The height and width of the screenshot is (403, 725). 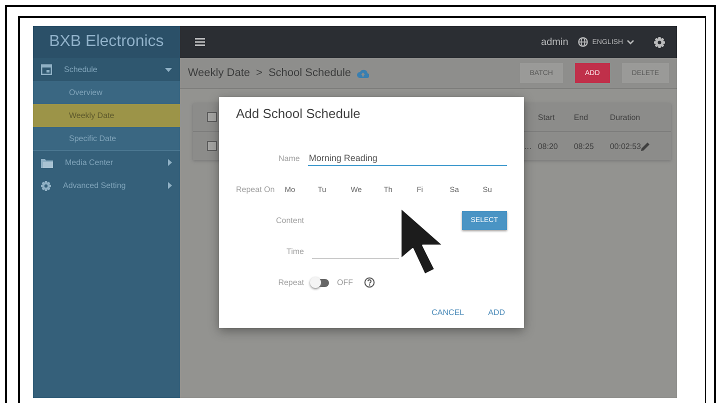 I want to click on table-cell: 00:02:53, so click(x=625, y=146).